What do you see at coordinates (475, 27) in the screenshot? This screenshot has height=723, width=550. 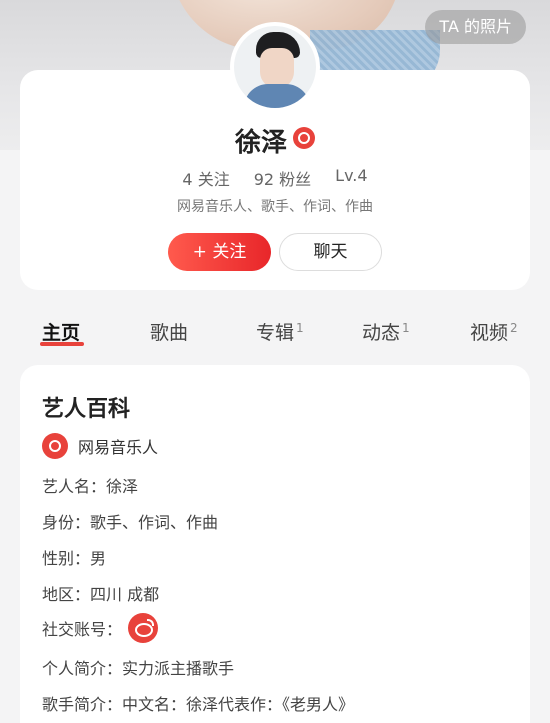 I see `ta-photos-button: TA 的照片` at bounding box center [475, 27].